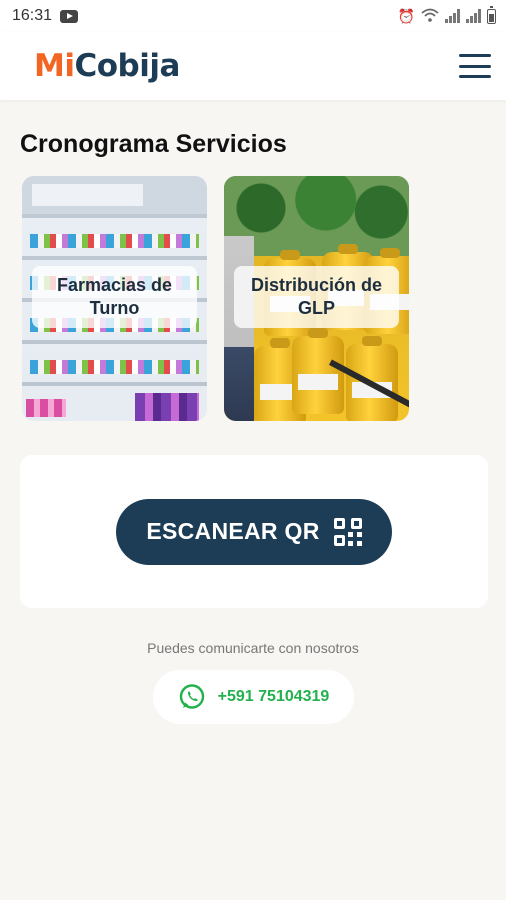  I want to click on whatsapp-phone-number: +591 75104319, so click(273, 696).